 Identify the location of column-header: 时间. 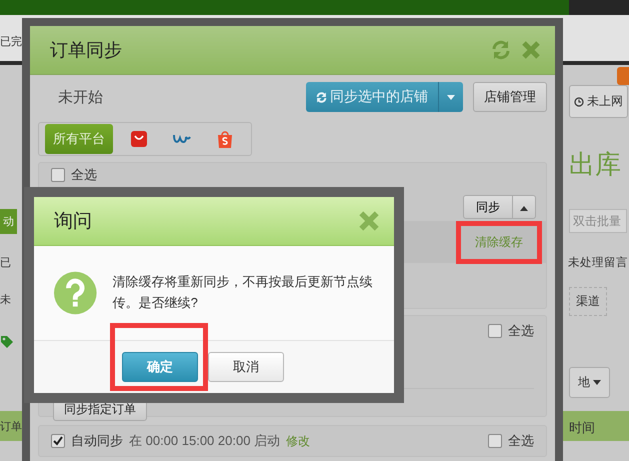
(582, 428).